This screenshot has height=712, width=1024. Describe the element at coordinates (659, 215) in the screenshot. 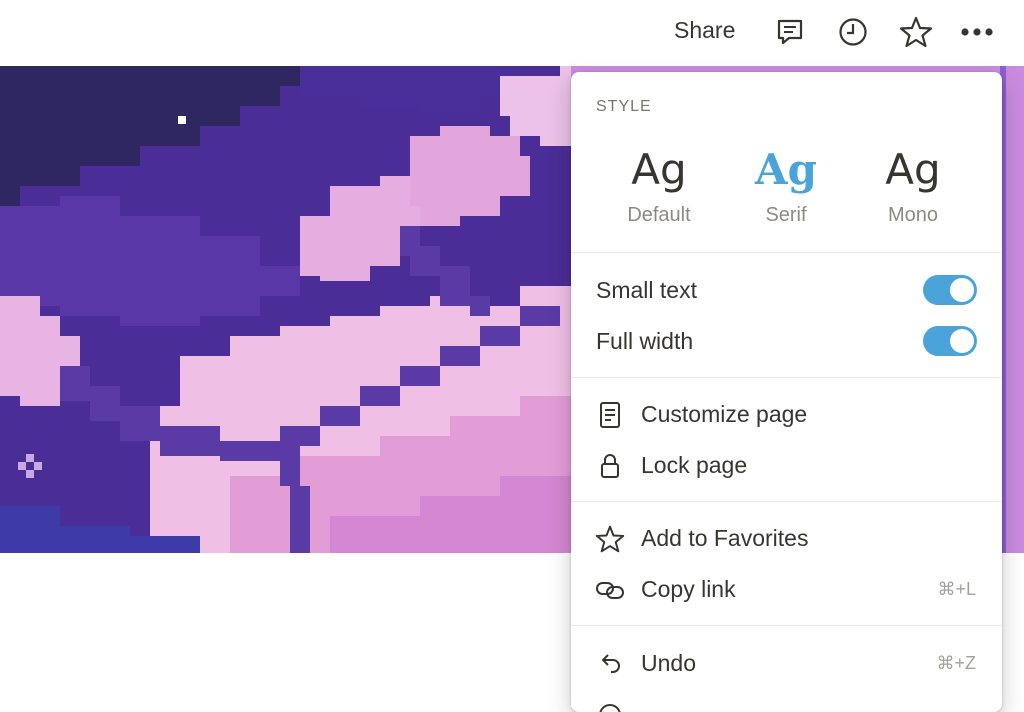

I see `style-label-default: Default` at that location.